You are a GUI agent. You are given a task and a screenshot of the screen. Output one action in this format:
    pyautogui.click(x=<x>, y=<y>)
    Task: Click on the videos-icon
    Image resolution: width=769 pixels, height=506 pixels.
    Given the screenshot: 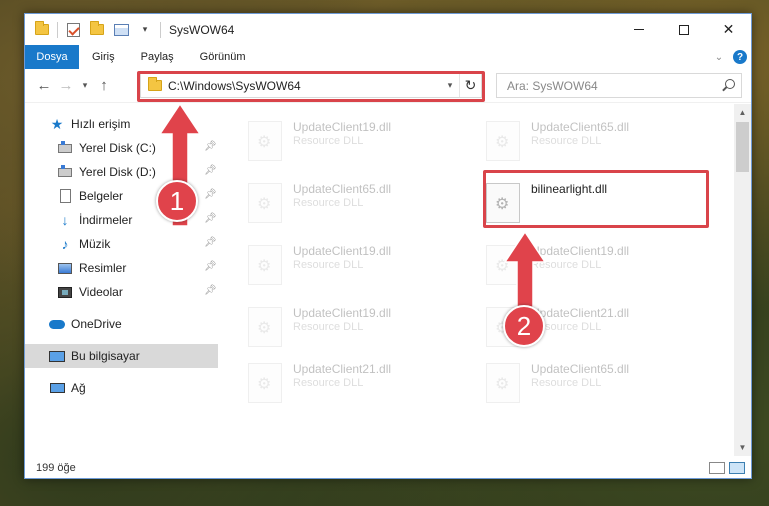 What is the action you would take?
    pyautogui.click(x=65, y=292)
    